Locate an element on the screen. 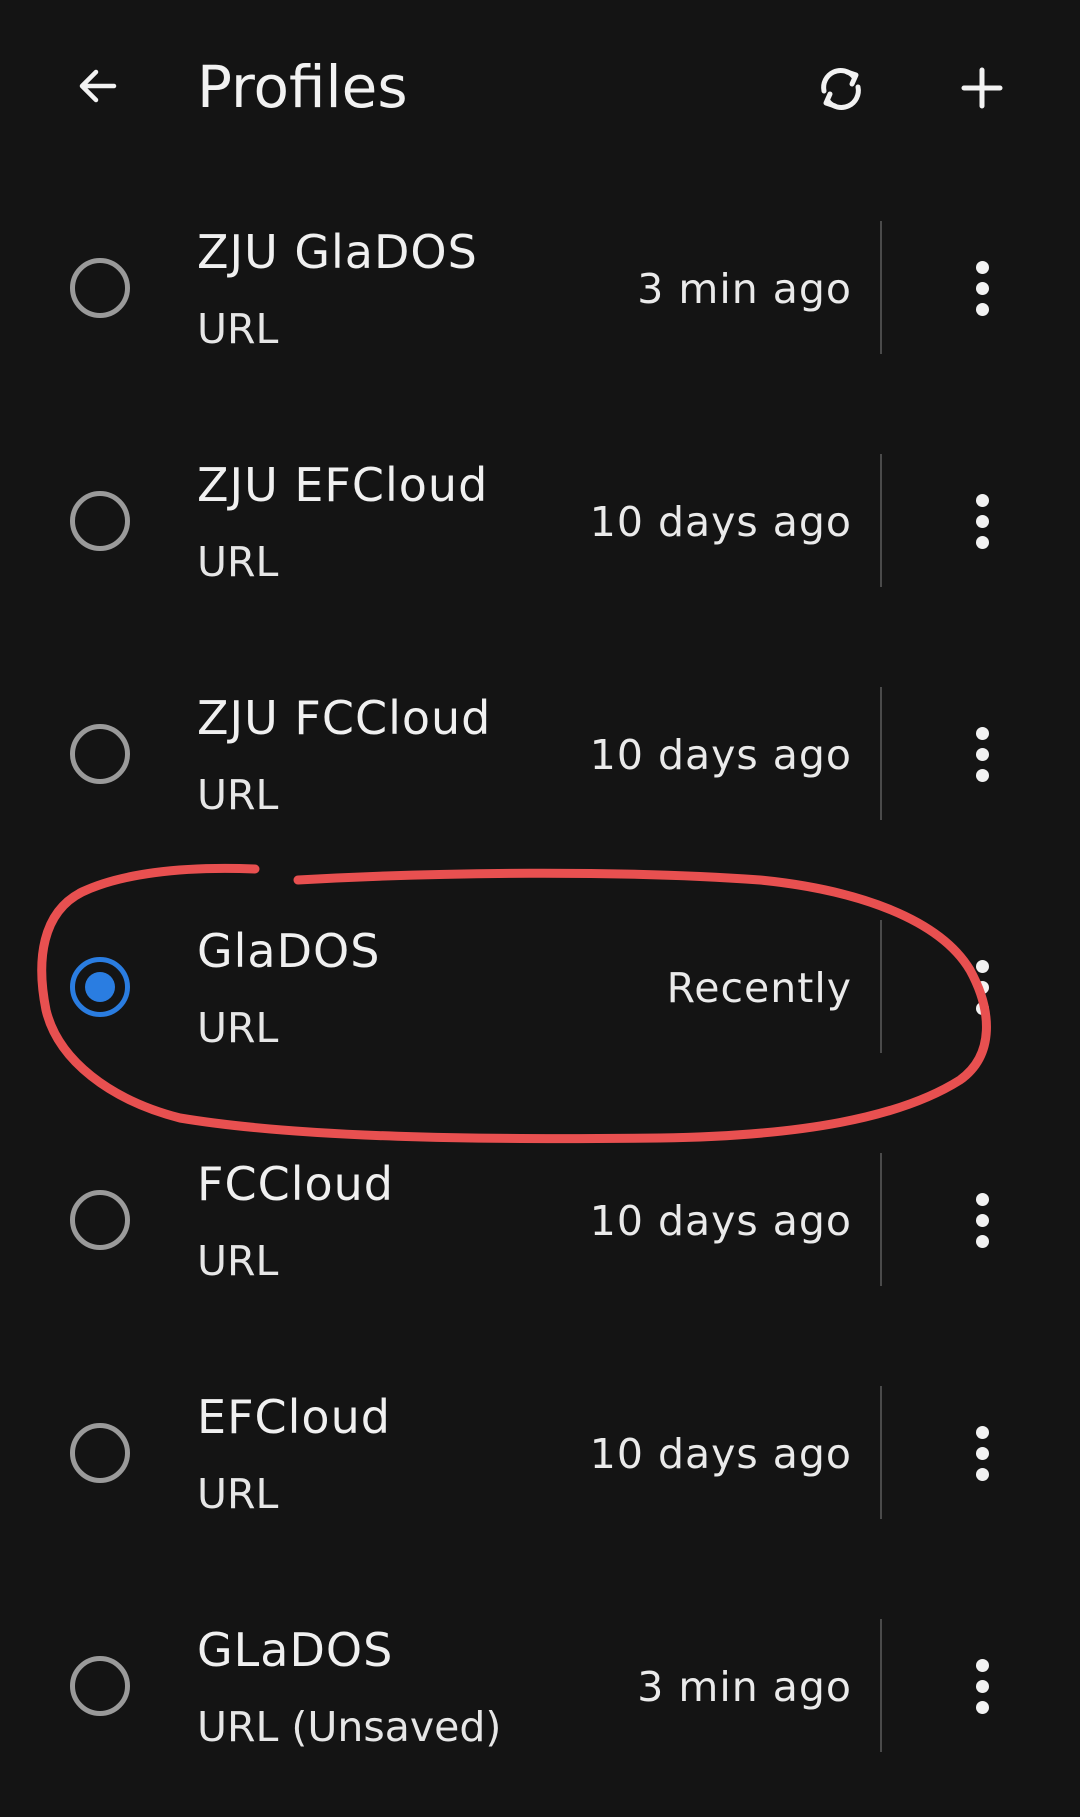 The width and height of the screenshot is (1080, 1817). app-bar: Profiles is located at coordinates (540, 90).